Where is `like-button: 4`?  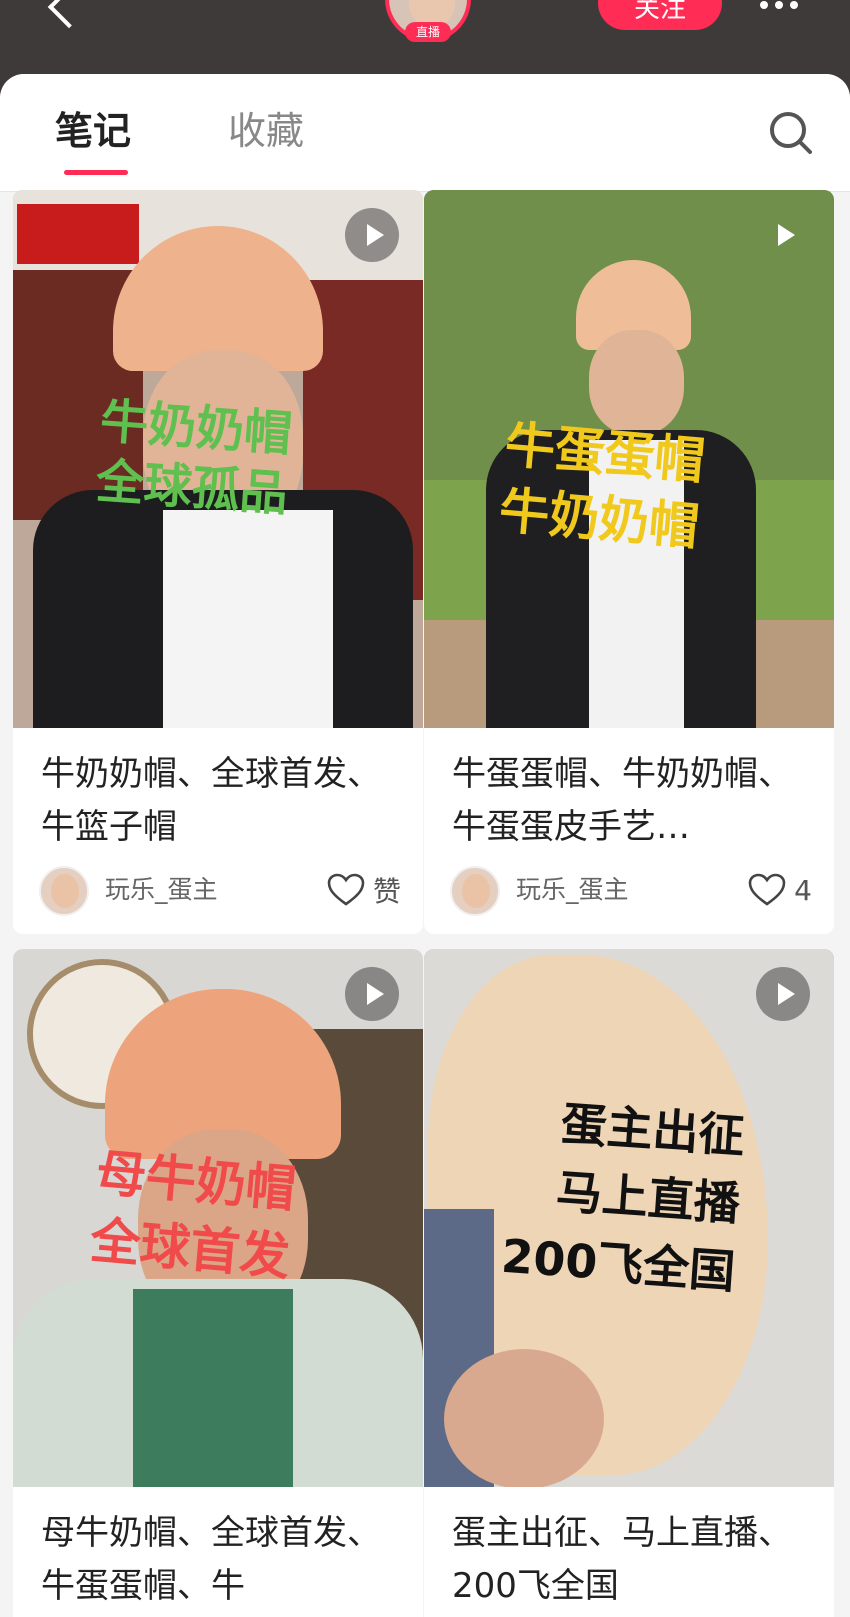
like-button: 4 is located at coordinates (780, 890).